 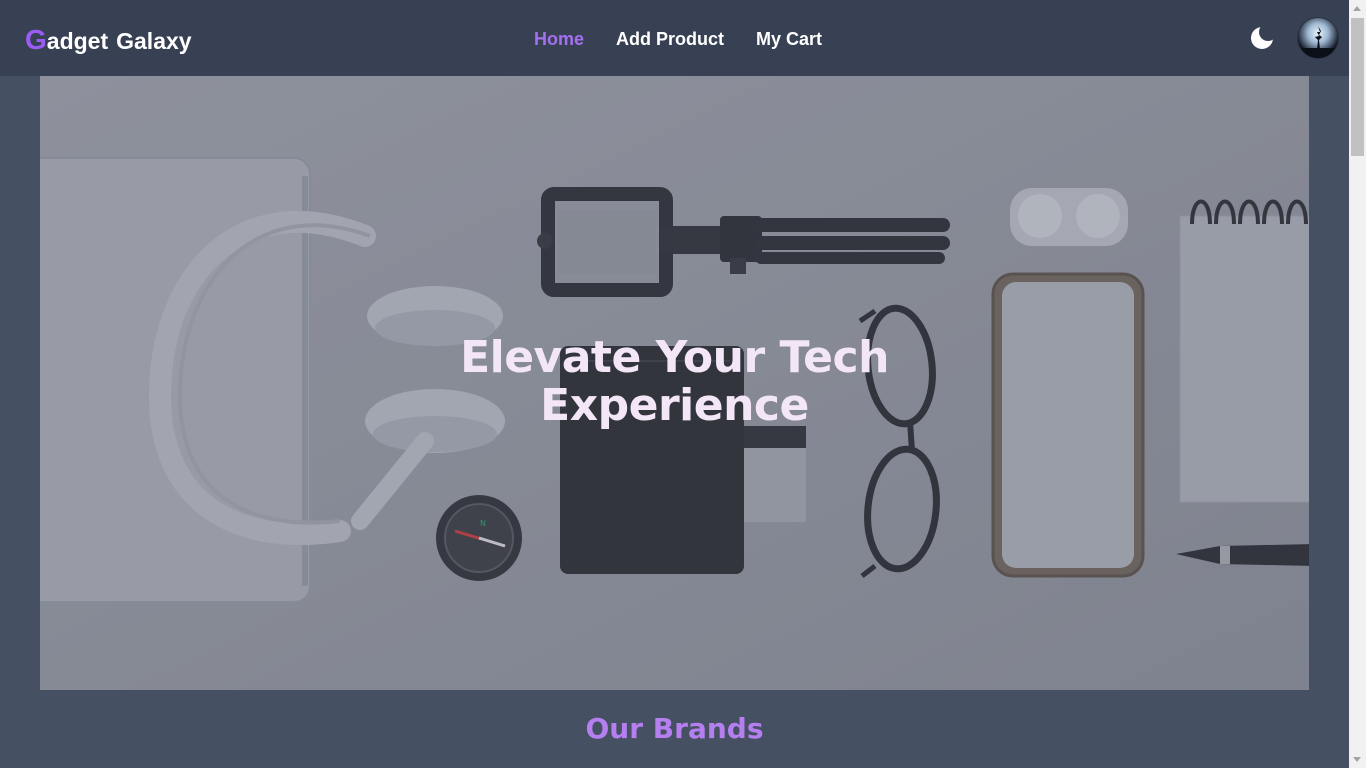 What do you see at coordinates (674, 728) in the screenshot?
I see `our-brands-heading: Our Brands` at bounding box center [674, 728].